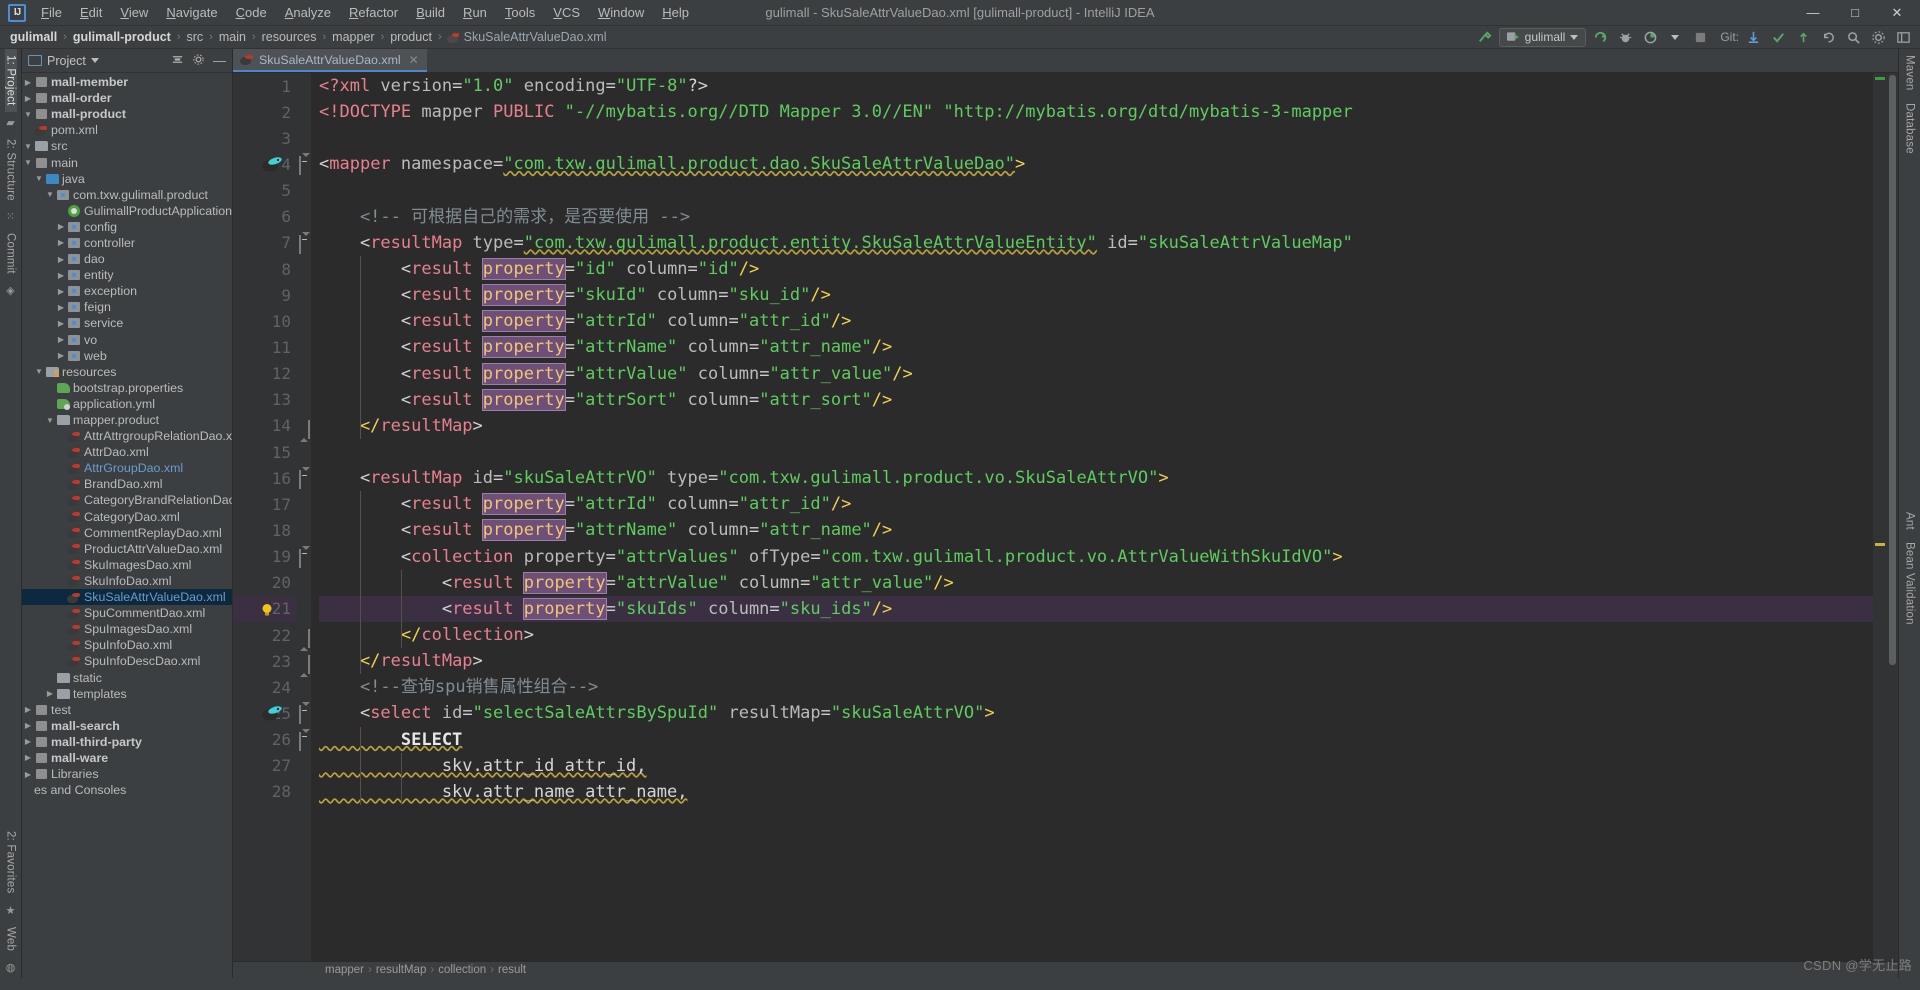 This screenshot has width=1920, height=990. Describe the element at coordinates (265, 557) in the screenshot. I see `line-number: 19` at that location.